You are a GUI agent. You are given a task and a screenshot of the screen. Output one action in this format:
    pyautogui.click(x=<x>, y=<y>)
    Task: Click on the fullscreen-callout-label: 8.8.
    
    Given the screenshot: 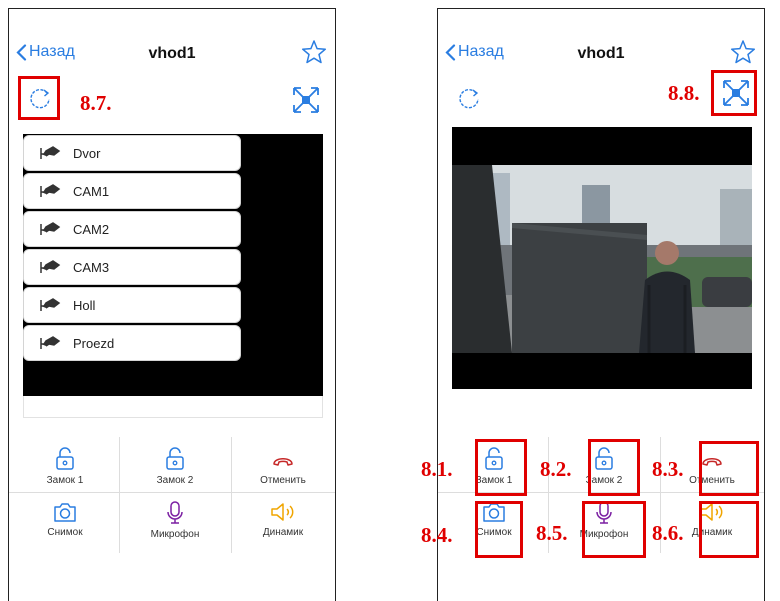 What is the action you would take?
    pyautogui.click(x=684, y=93)
    